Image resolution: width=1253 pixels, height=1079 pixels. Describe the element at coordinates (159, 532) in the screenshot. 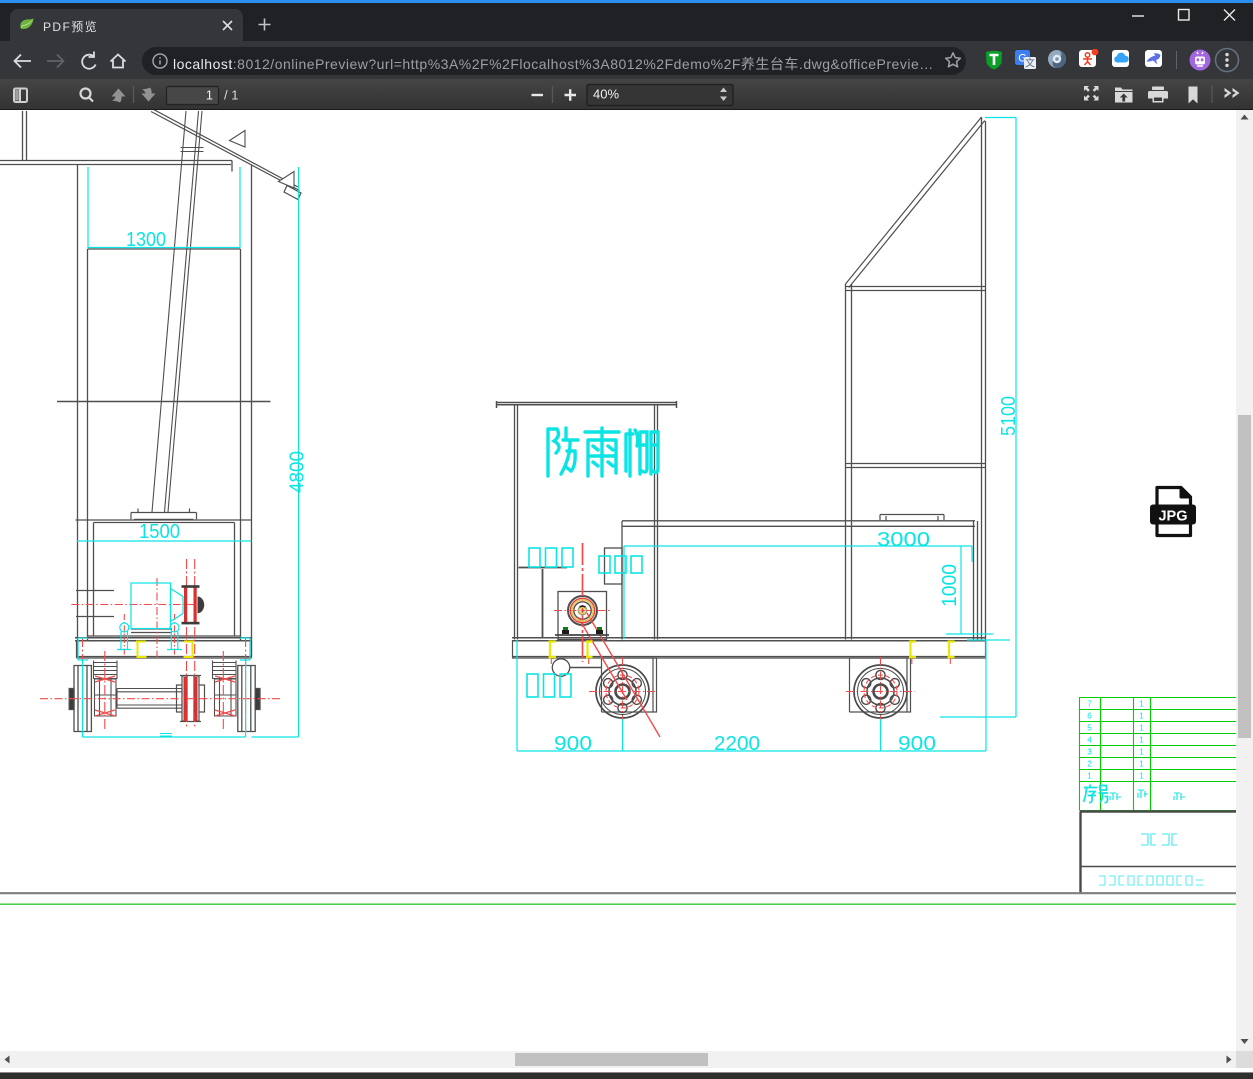

I see `svg-text: 1500` at that location.